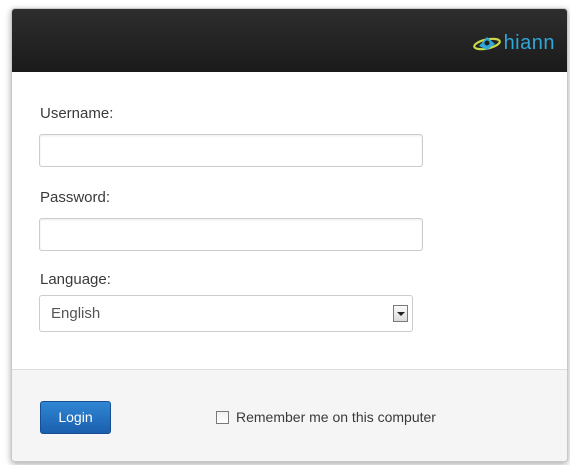 The height and width of the screenshot is (465, 570). What do you see at coordinates (336, 417) in the screenshot?
I see `remember-me-label: Remember me on this computer` at bounding box center [336, 417].